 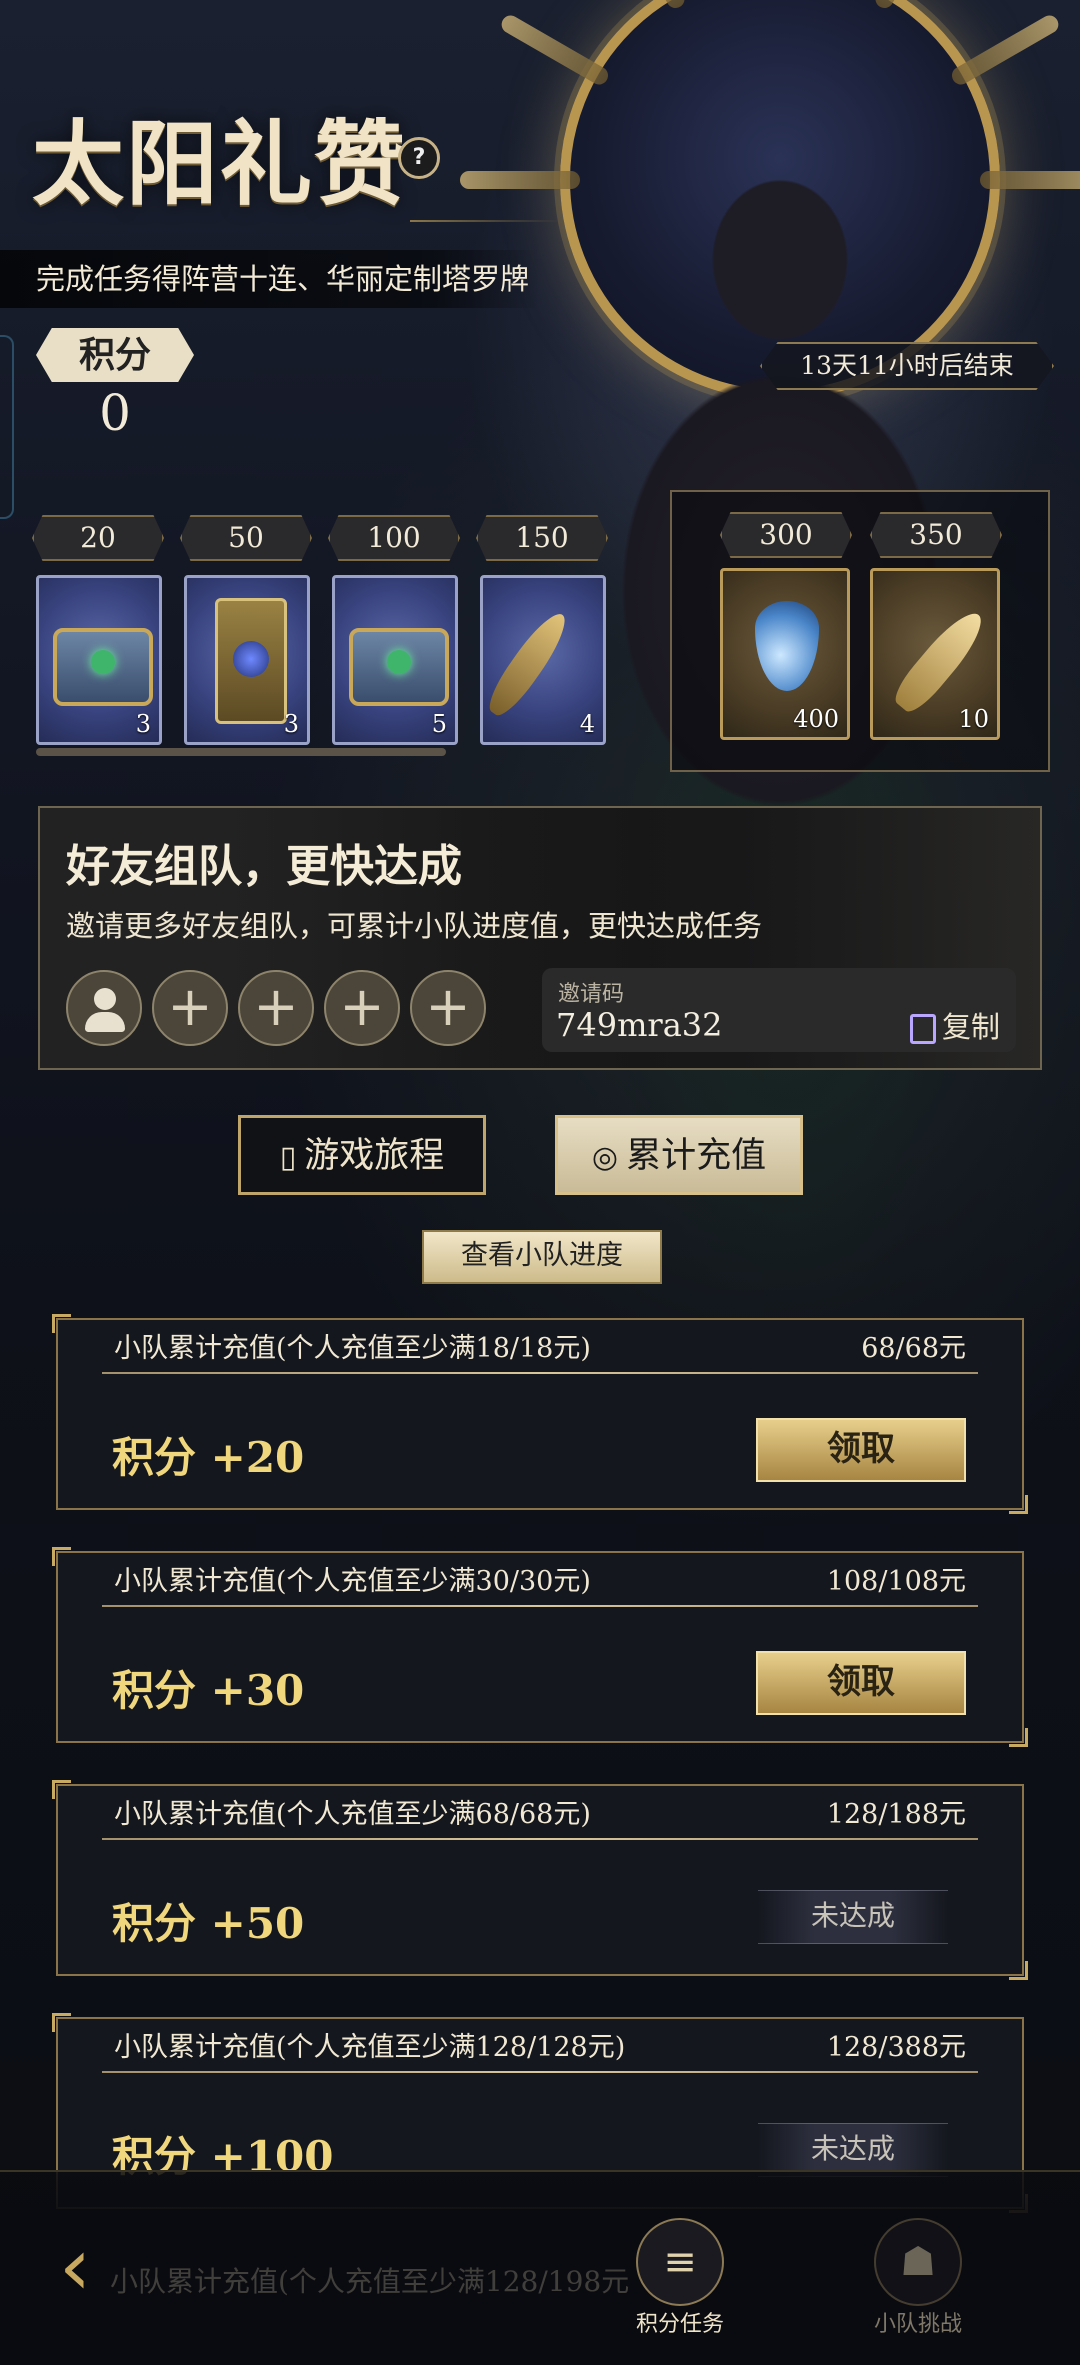 I want to click on reward-count: 5, so click(x=439, y=724).